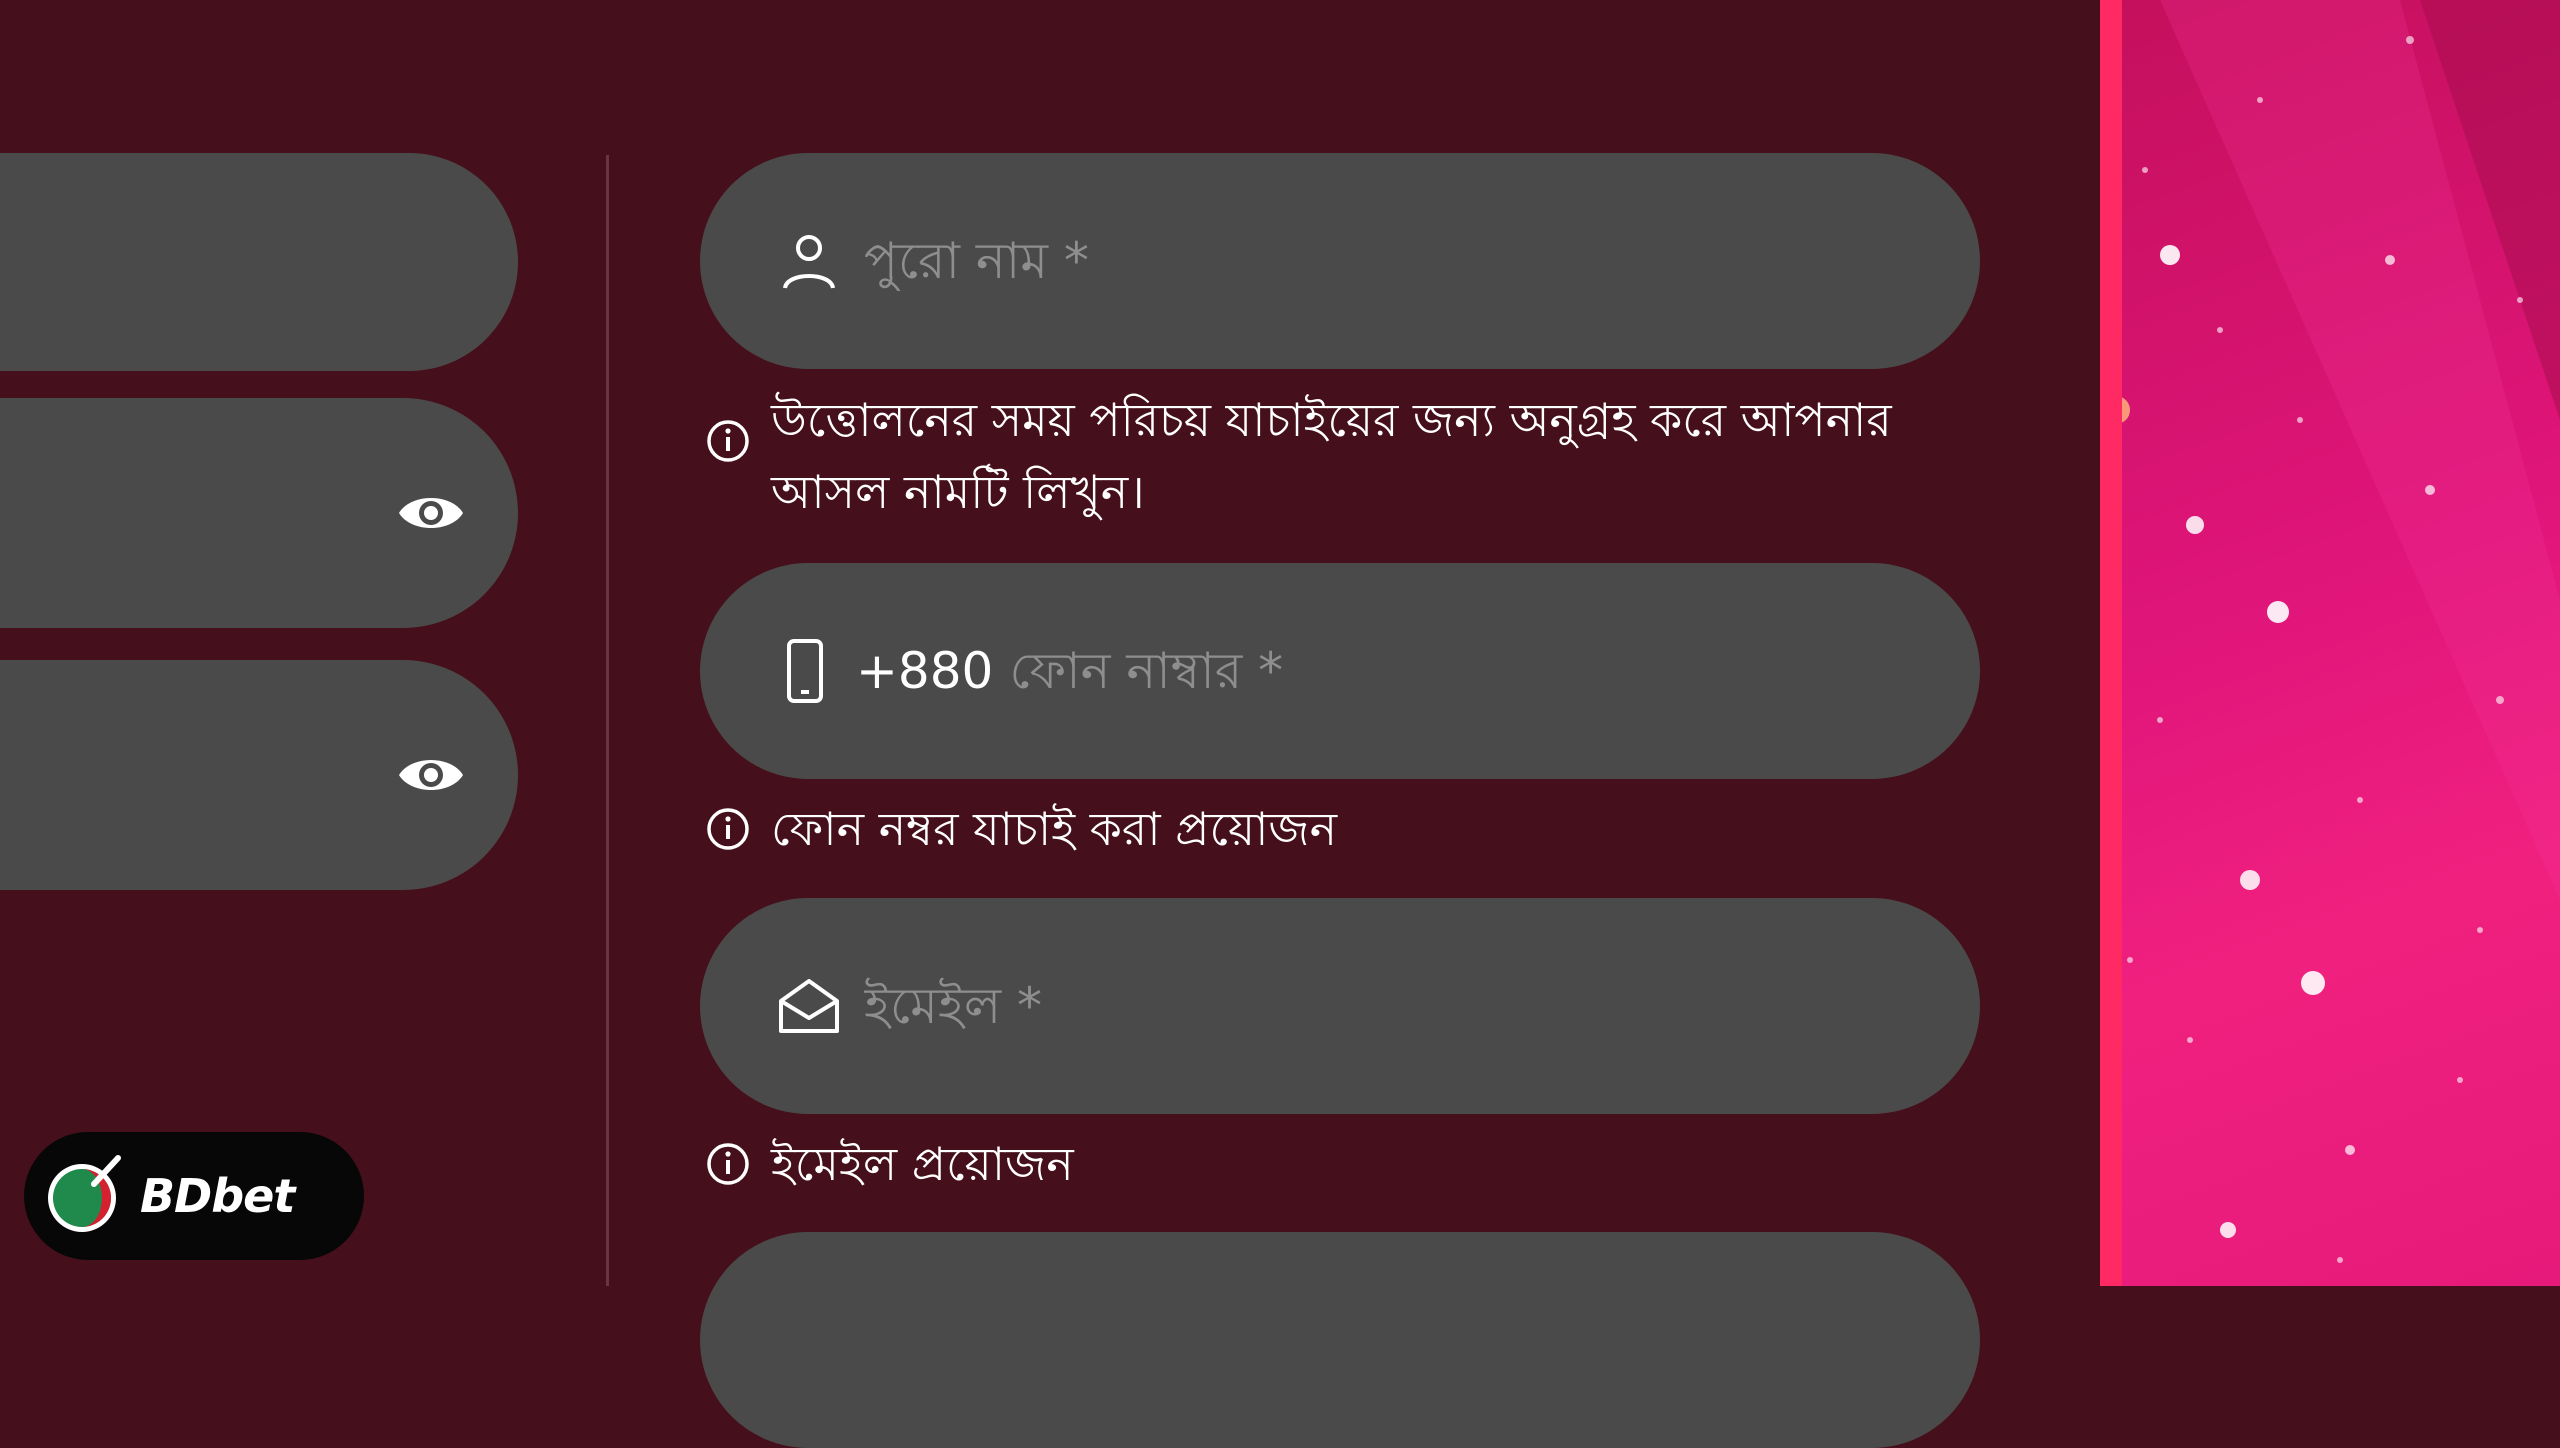  I want to click on column-divider, so click(607, 720).